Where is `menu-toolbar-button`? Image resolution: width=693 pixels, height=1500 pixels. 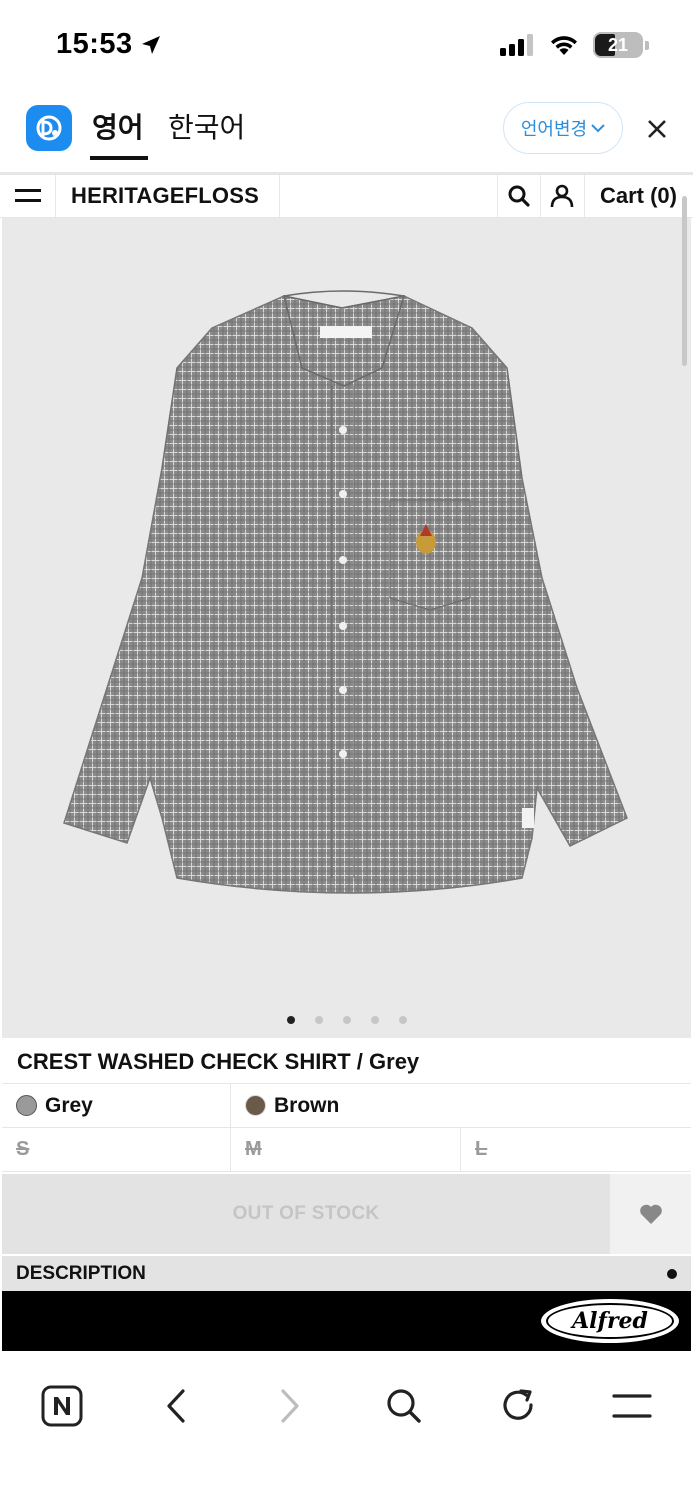
menu-toolbar-button is located at coordinates (632, 1406).